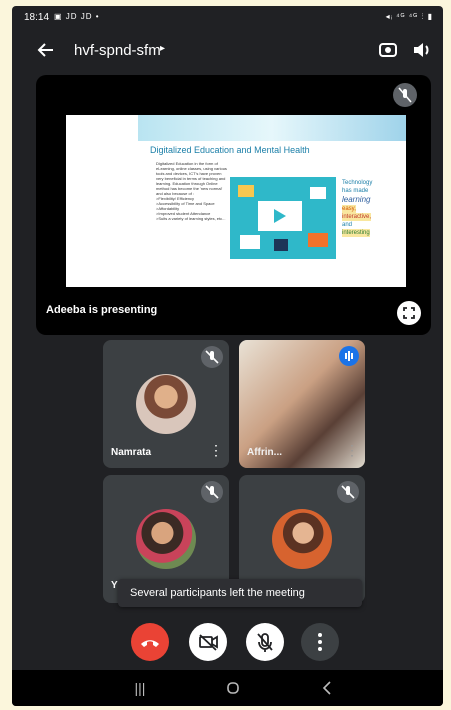 The width and height of the screenshot is (451, 710). What do you see at coordinates (328, 688) in the screenshot?
I see `nav-back-icon` at bounding box center [328, 688].